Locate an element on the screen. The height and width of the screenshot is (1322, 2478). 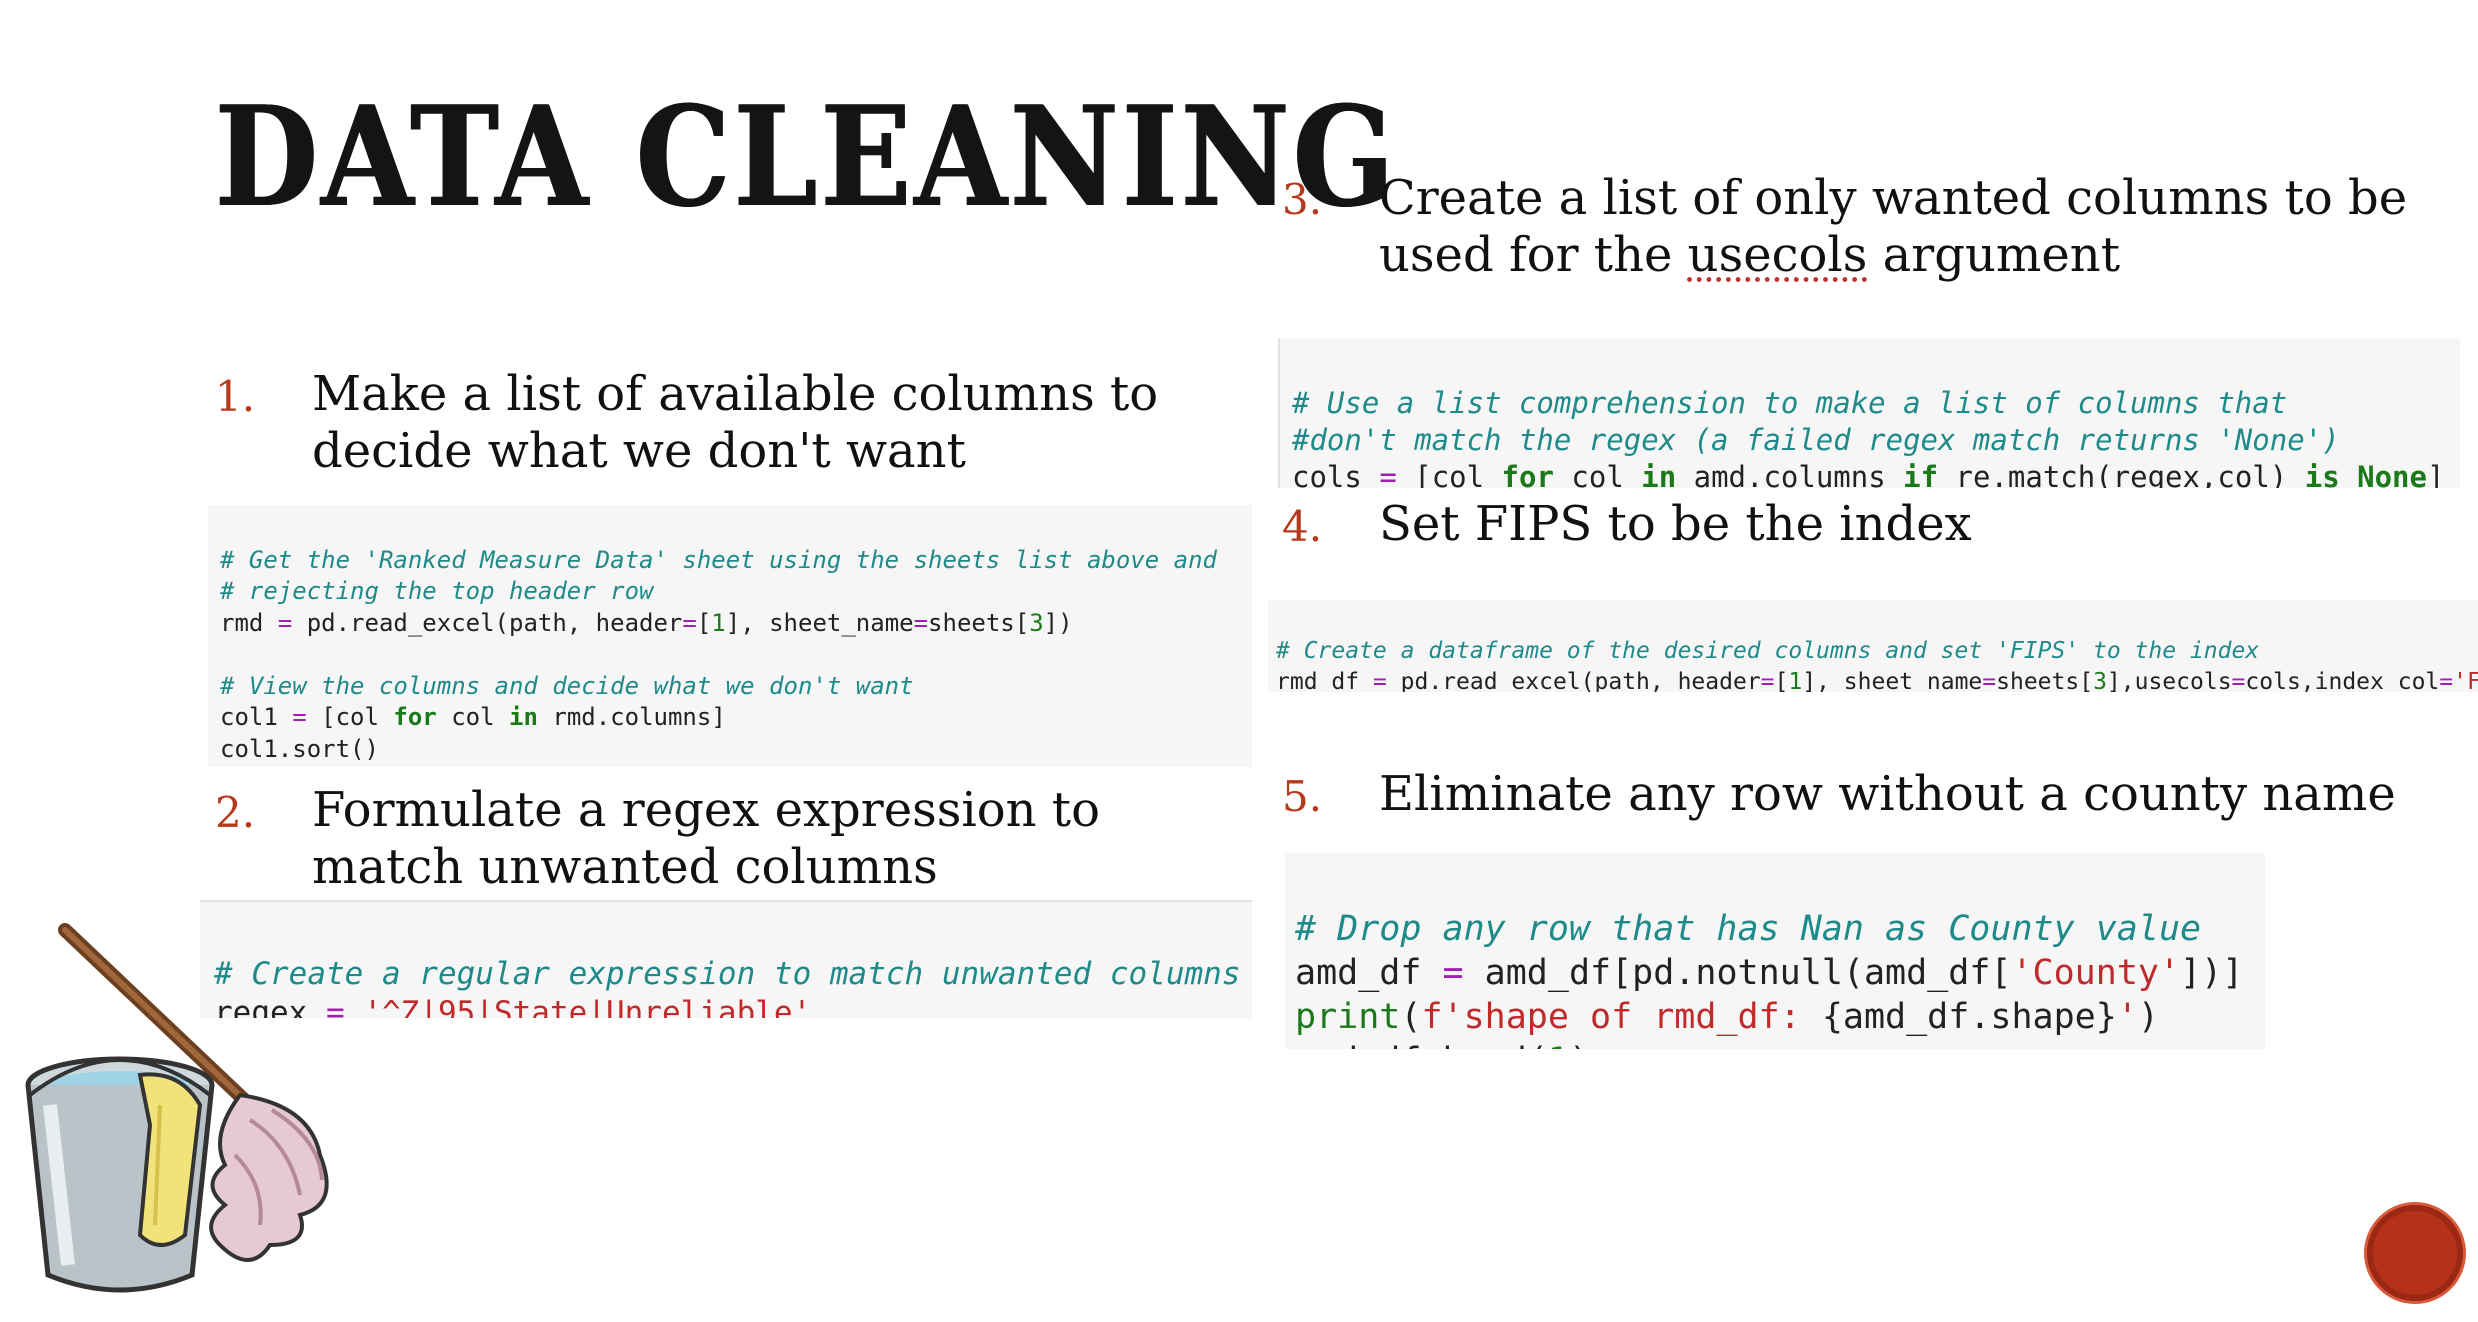
slide-title: DATA CLEANING is located at coordinates (806, 156).